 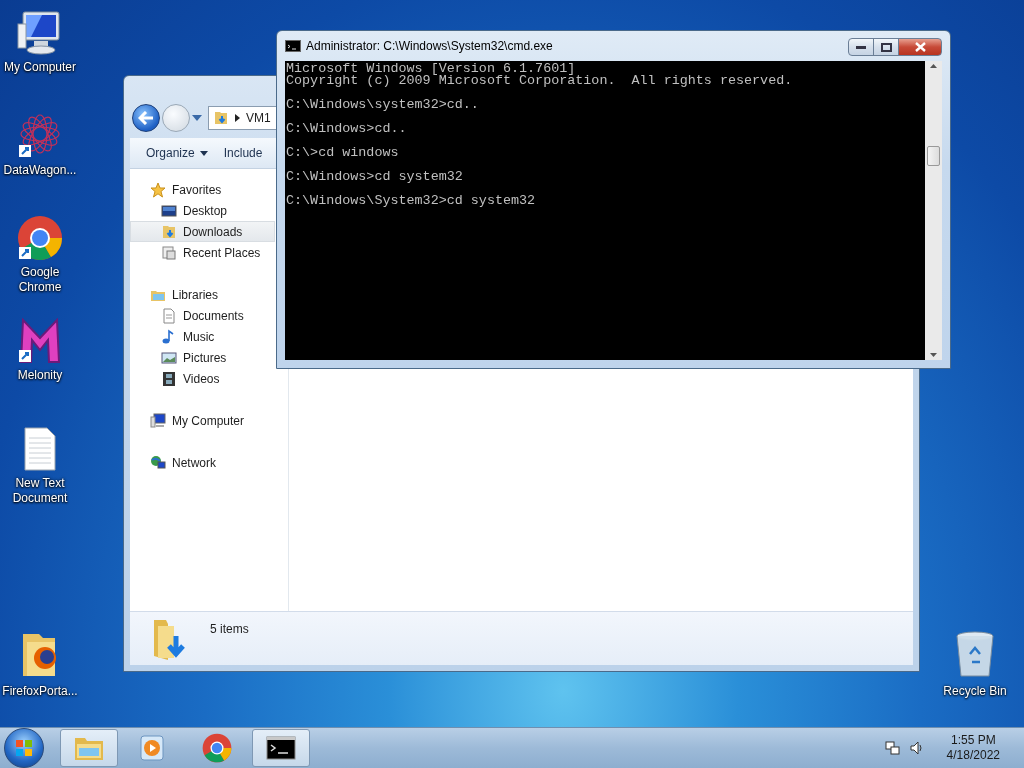 I want to click on nav-item: Videos, so click(x=202, y=378).